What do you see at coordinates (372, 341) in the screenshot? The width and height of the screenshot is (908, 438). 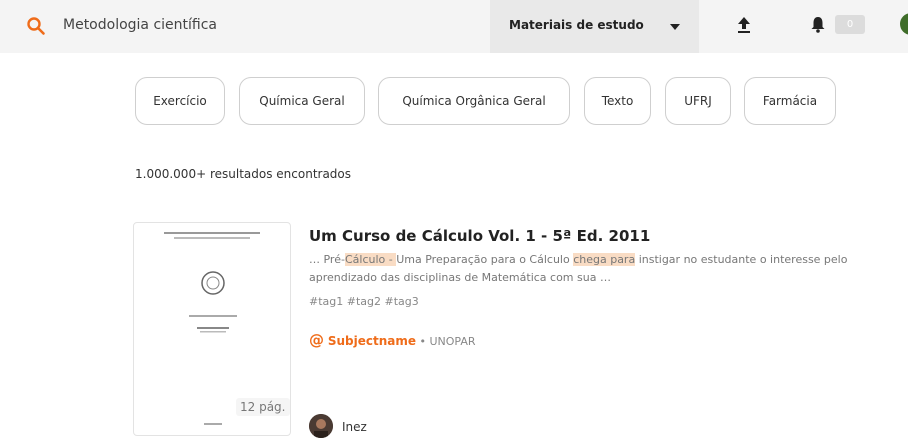 I see `subject-link: Subjectname` at bounding box center [372, 341].